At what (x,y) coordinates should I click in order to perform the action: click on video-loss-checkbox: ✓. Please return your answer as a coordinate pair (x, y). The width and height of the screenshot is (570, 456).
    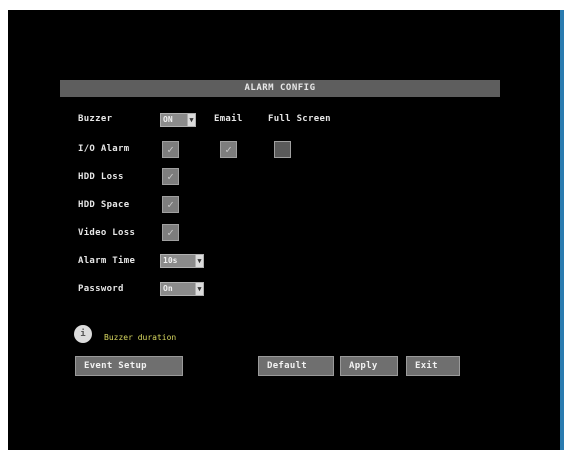
    Looking at the image, I should click on (170, 232).